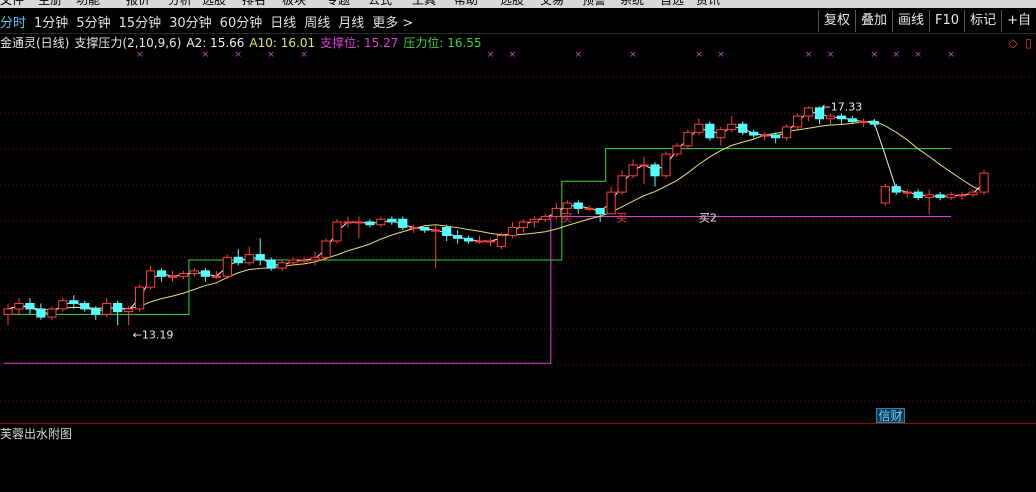 This screenshot has height=492, width=1036. What do you see at coordinates (138, 4) in the screenshot?
I see `top-menu-item: 报价` at bounding box center [138, 4].